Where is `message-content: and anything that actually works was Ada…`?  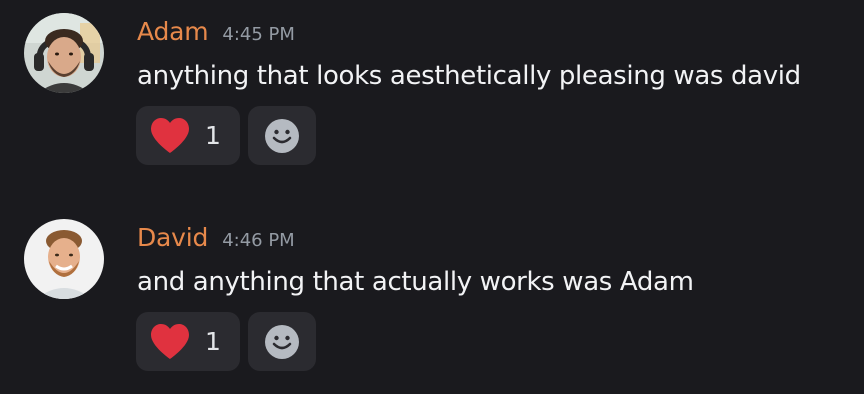
message-content: and anything that actually works was Ada… is located at coordinates (415, 282).